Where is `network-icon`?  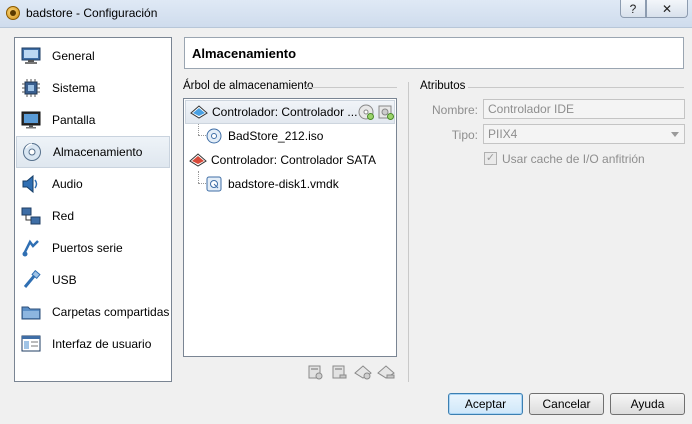 network-icon is located at coordinates (31, 216).